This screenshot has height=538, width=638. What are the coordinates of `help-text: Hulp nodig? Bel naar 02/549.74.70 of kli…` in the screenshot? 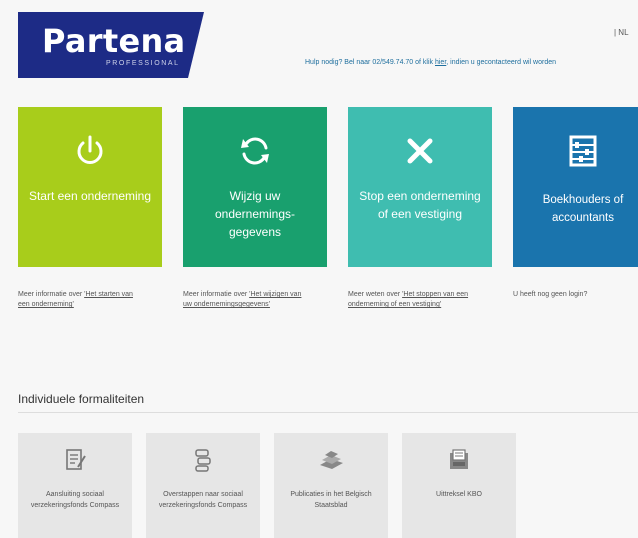 It's located at (370, 62).